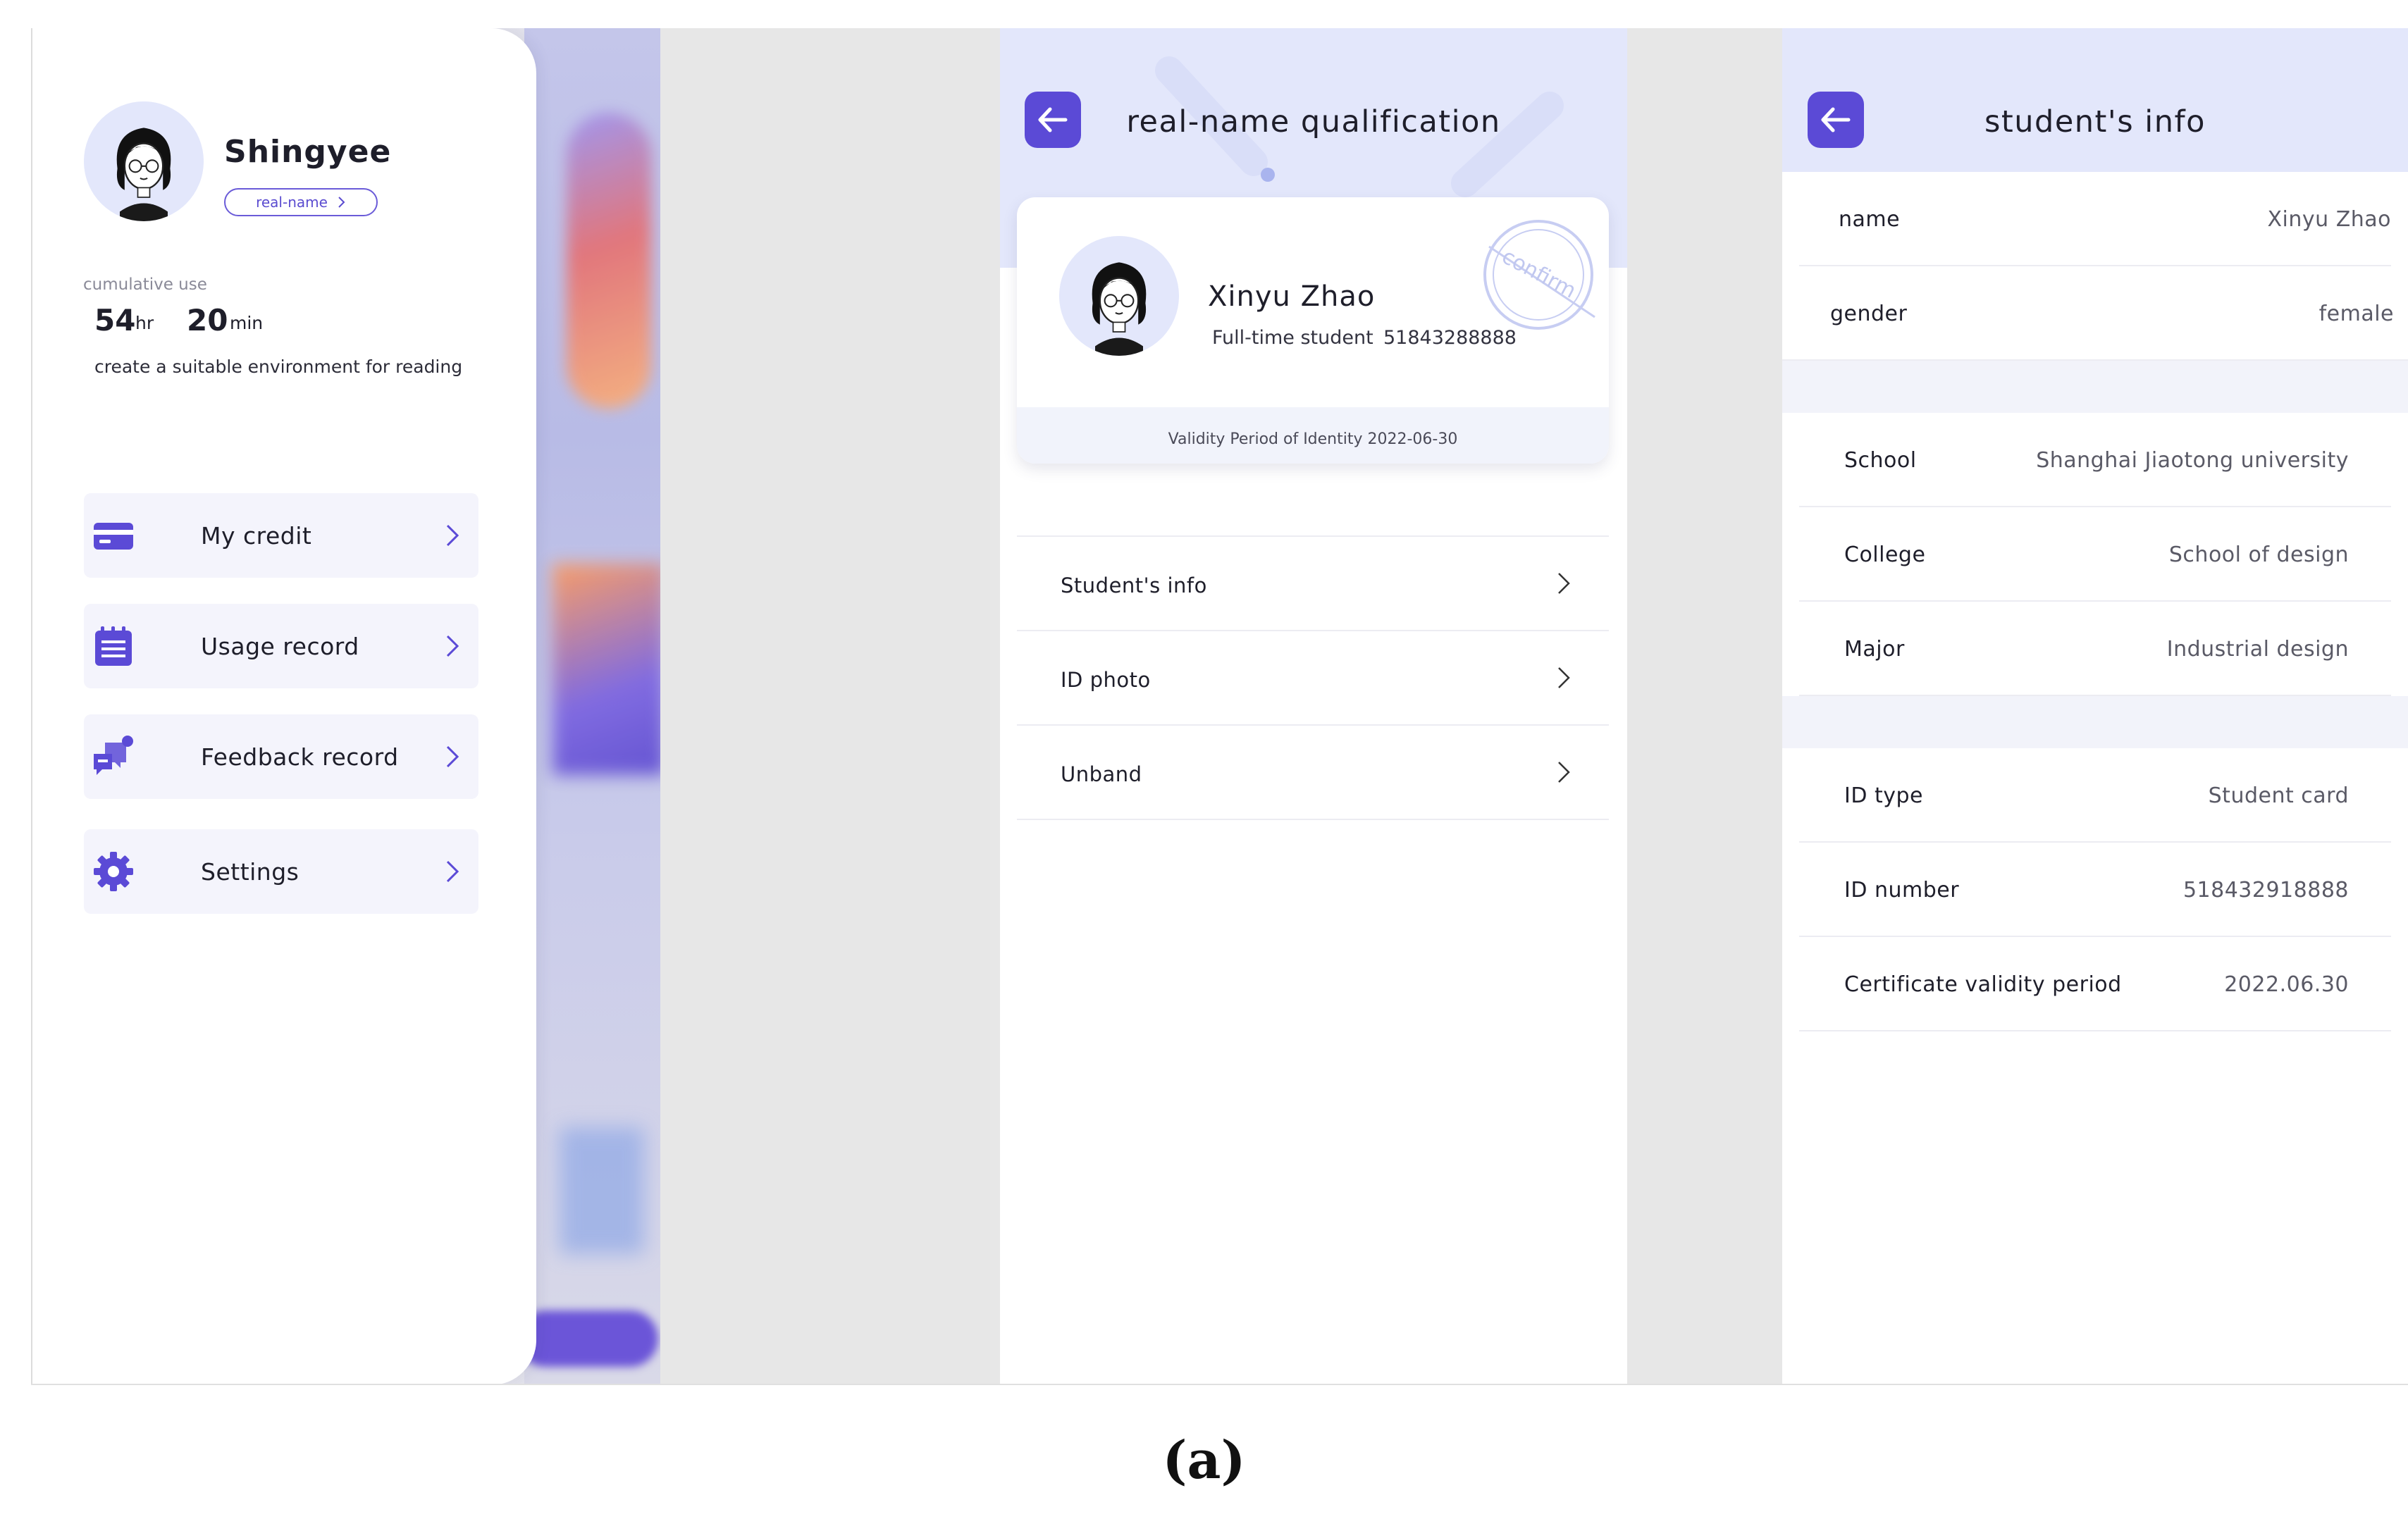 The width and height of the screenshot is (2408, 1519). What do you see at coordinates (1902, 891) in the screenshot?
I see `info-key: ID number` at bounding box center [1902, 891].